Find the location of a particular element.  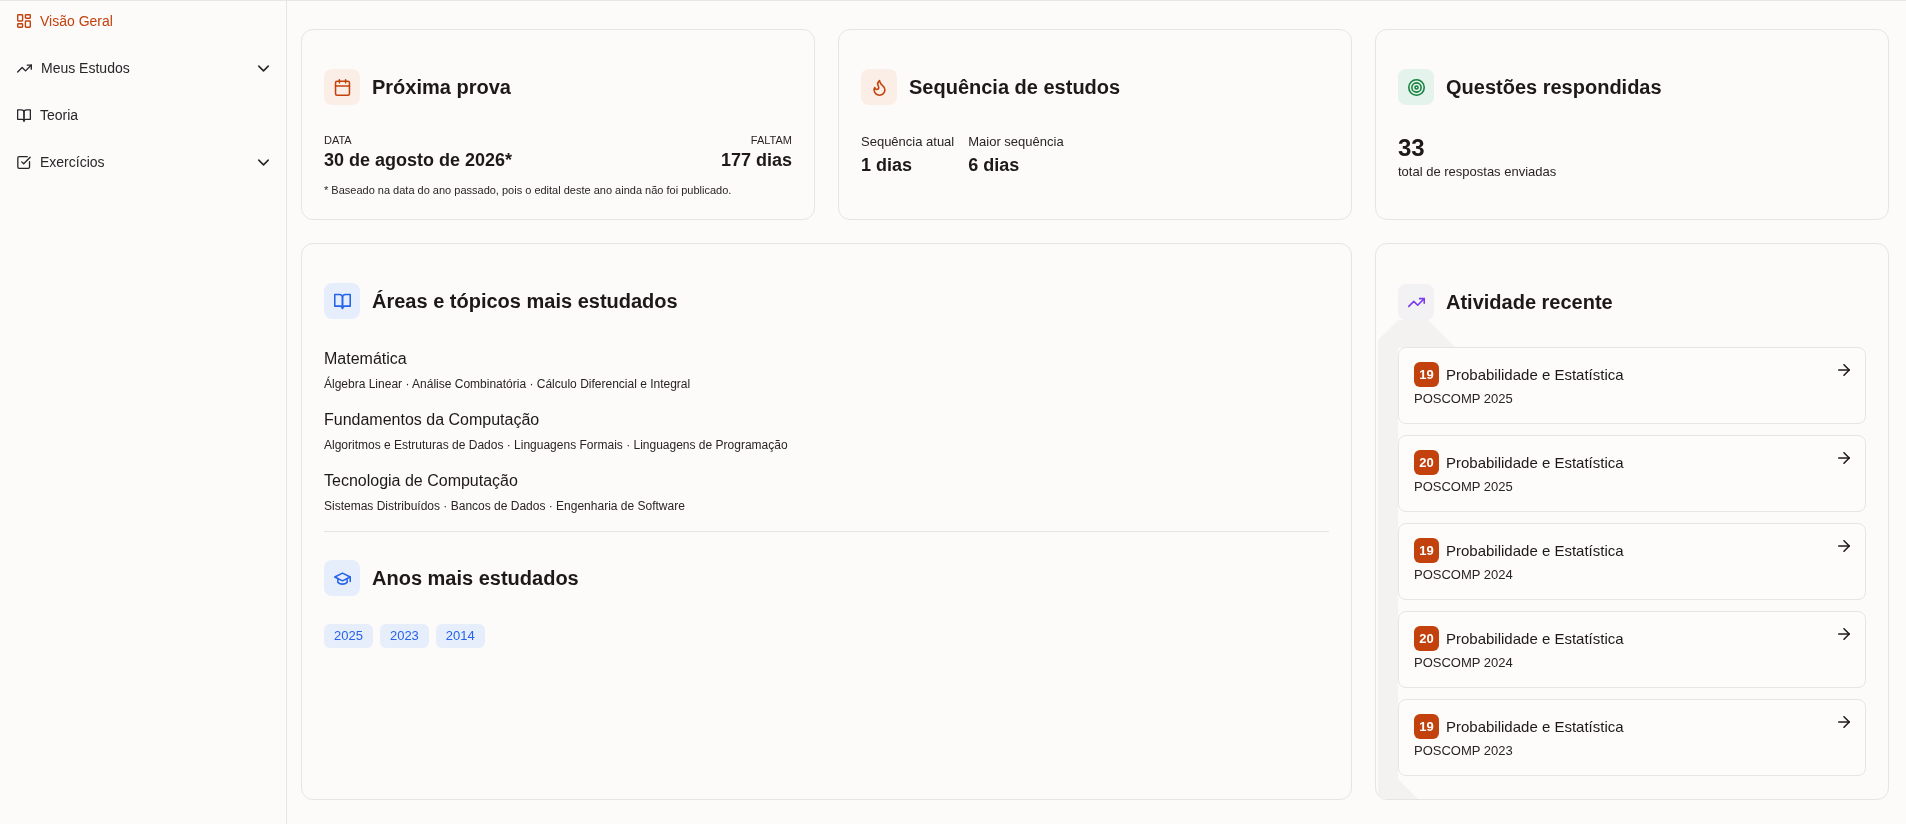

exam-date: 30 de agosto de 2026* is located at coordinates (418, 160).